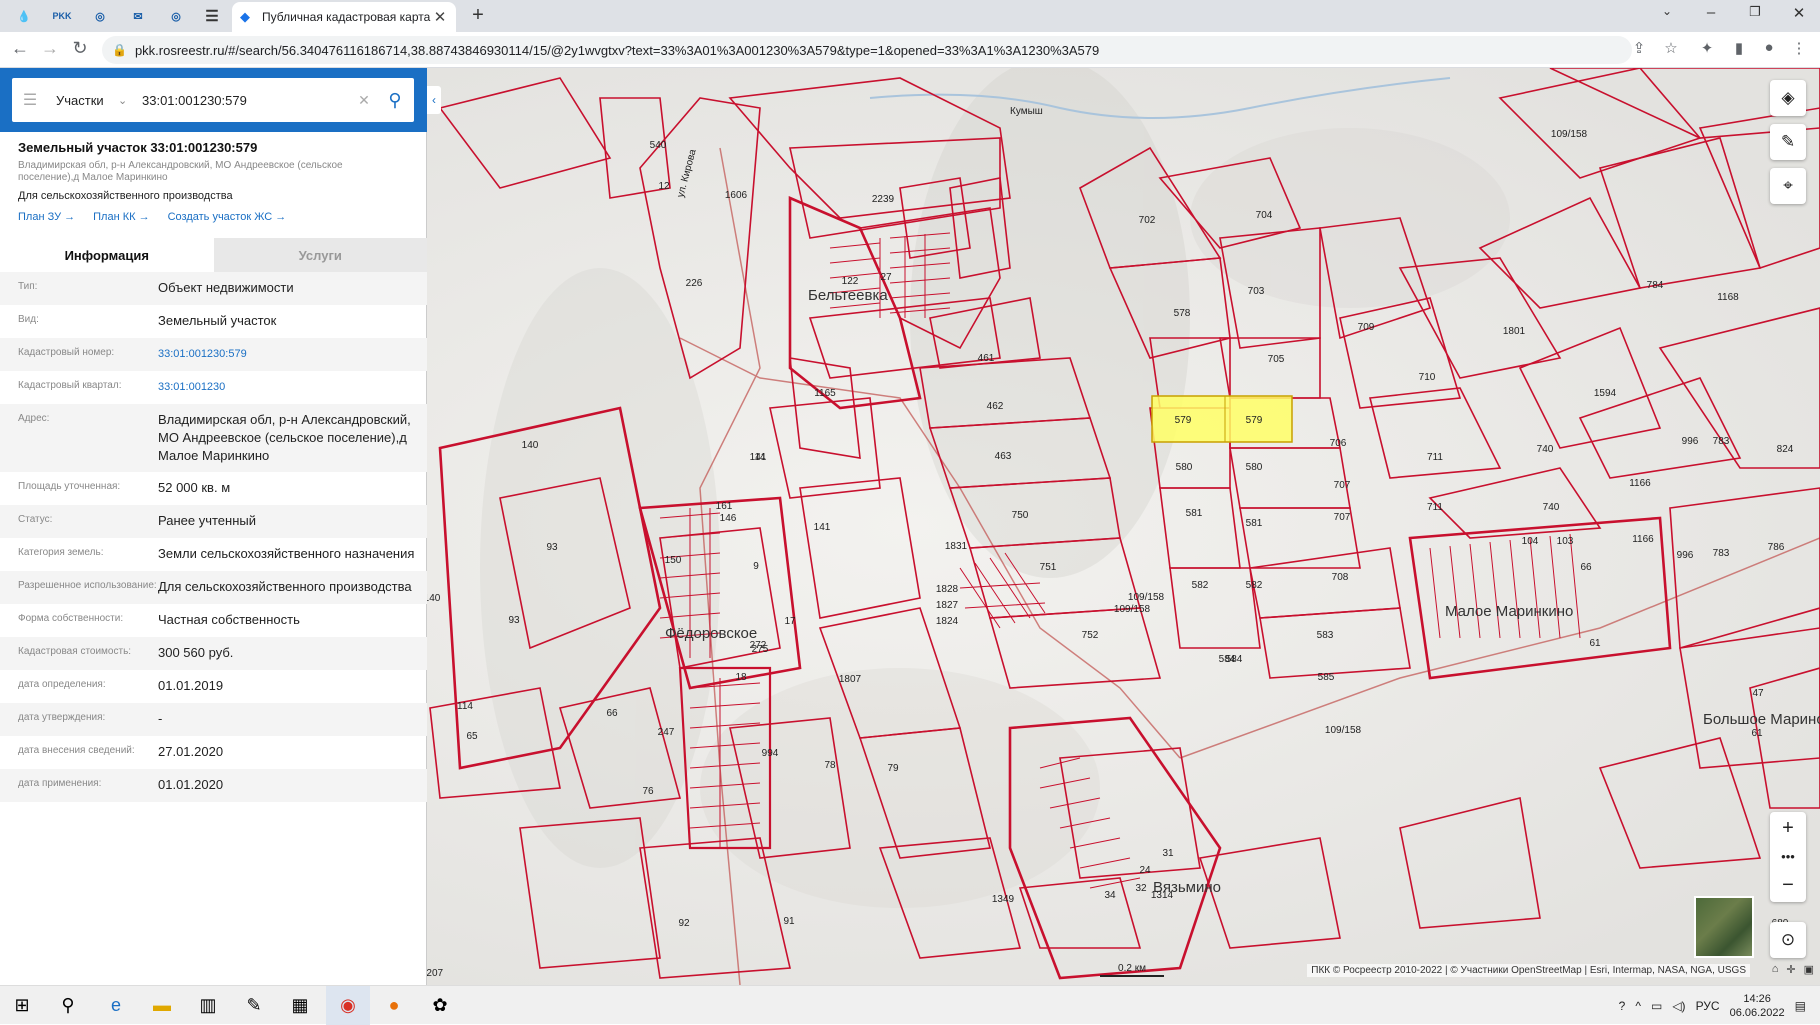 This screenshot has height=1025, width=1820. I want to click on locate-point-icon: ⌖, so click(1788, 186).